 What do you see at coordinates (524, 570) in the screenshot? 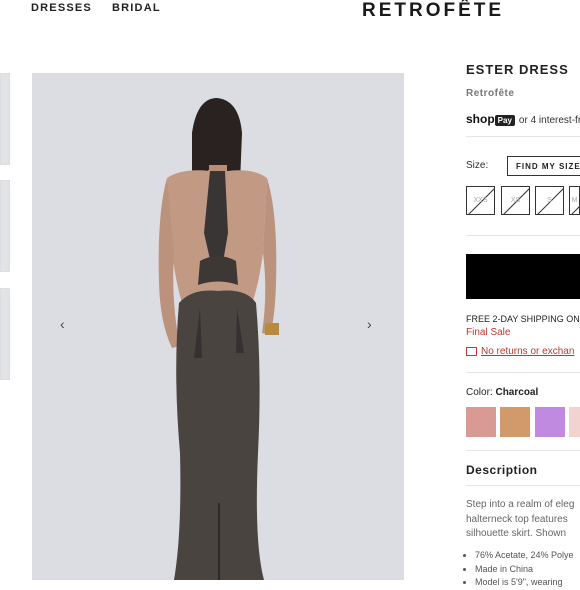
I see `detail-item: Made in China` at bounding box center [524, 570].